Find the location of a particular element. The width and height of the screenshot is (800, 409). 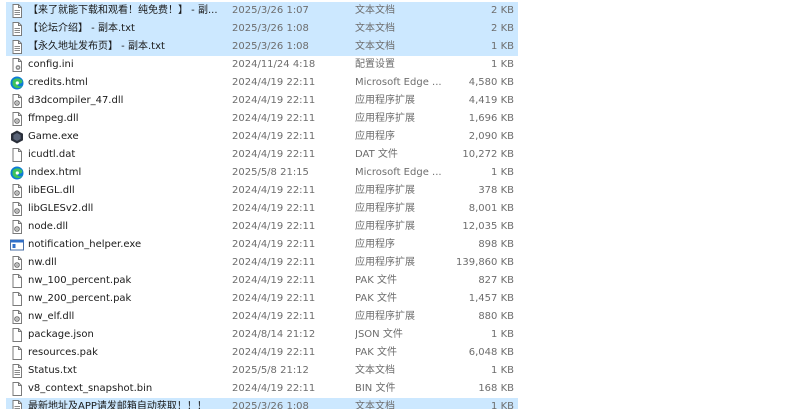

file-row: Game.exe 2024/4/19 22:11 应用程序 2,090 KB is located at coordinates (262, 137).